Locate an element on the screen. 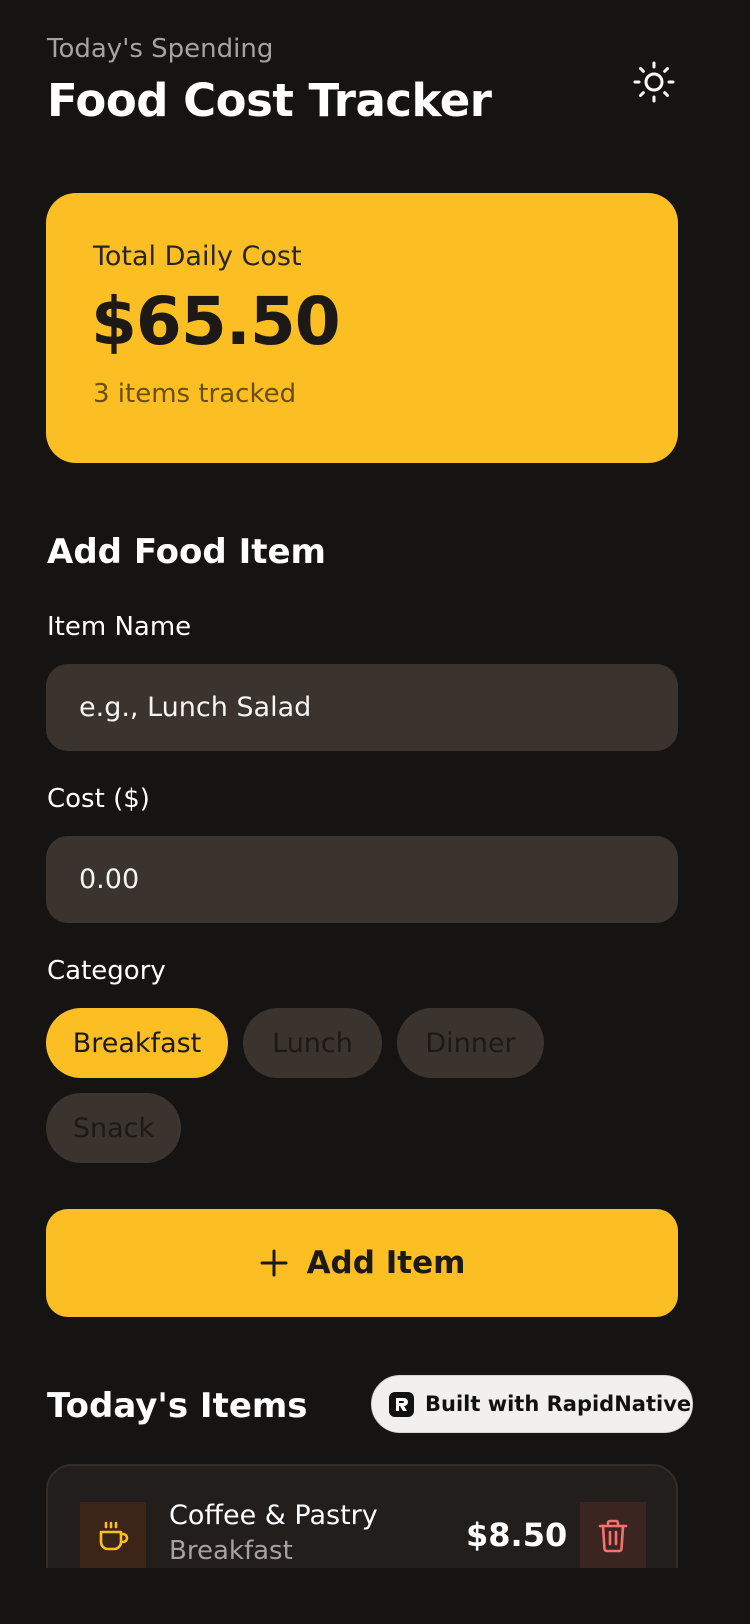 The width and height of the screenshot is (750, 1624). item-name-label: Item Name is located at coordinates (119, 627).